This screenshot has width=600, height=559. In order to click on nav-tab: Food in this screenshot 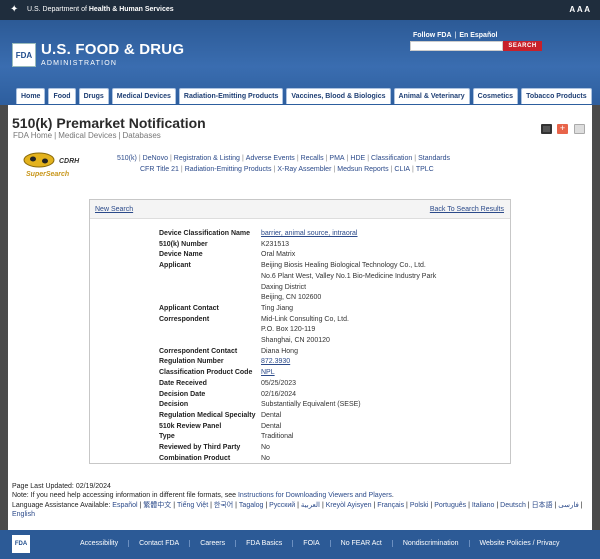, I will do `click(62, 96)`.